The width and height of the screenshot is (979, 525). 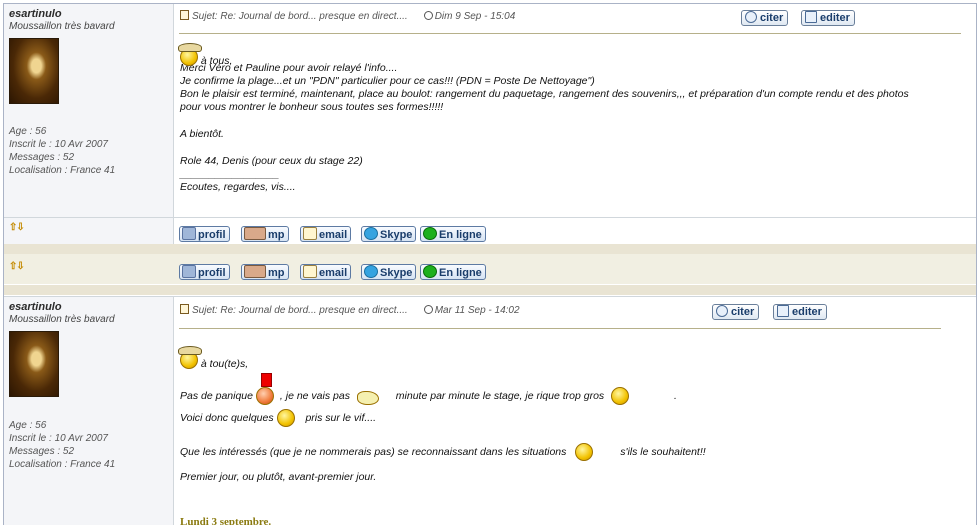 I want to click on post-date: Dim 9 Sep - 15:04, so click(x=475, y=16).